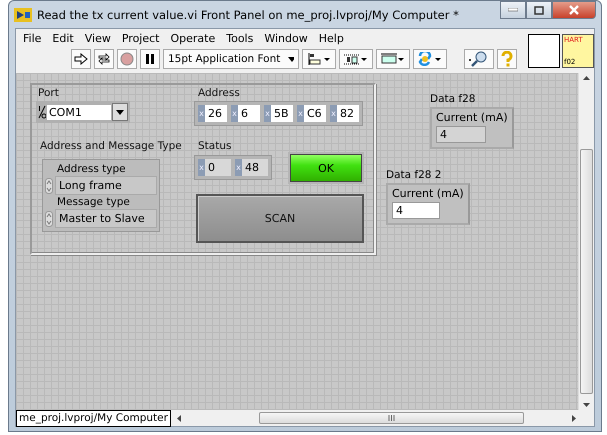 Image resolution: width=607 pixels, height=435 pixels. I want to click on resize-objects-button, so click(393, 59).